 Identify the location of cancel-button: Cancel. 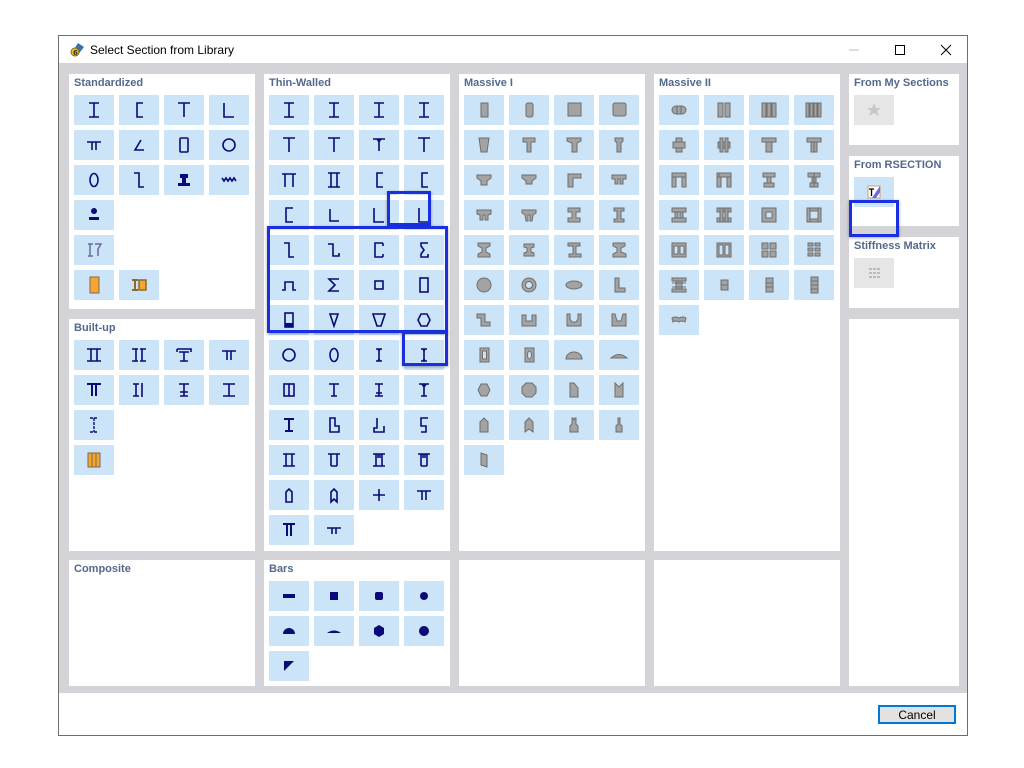
(917, 714).